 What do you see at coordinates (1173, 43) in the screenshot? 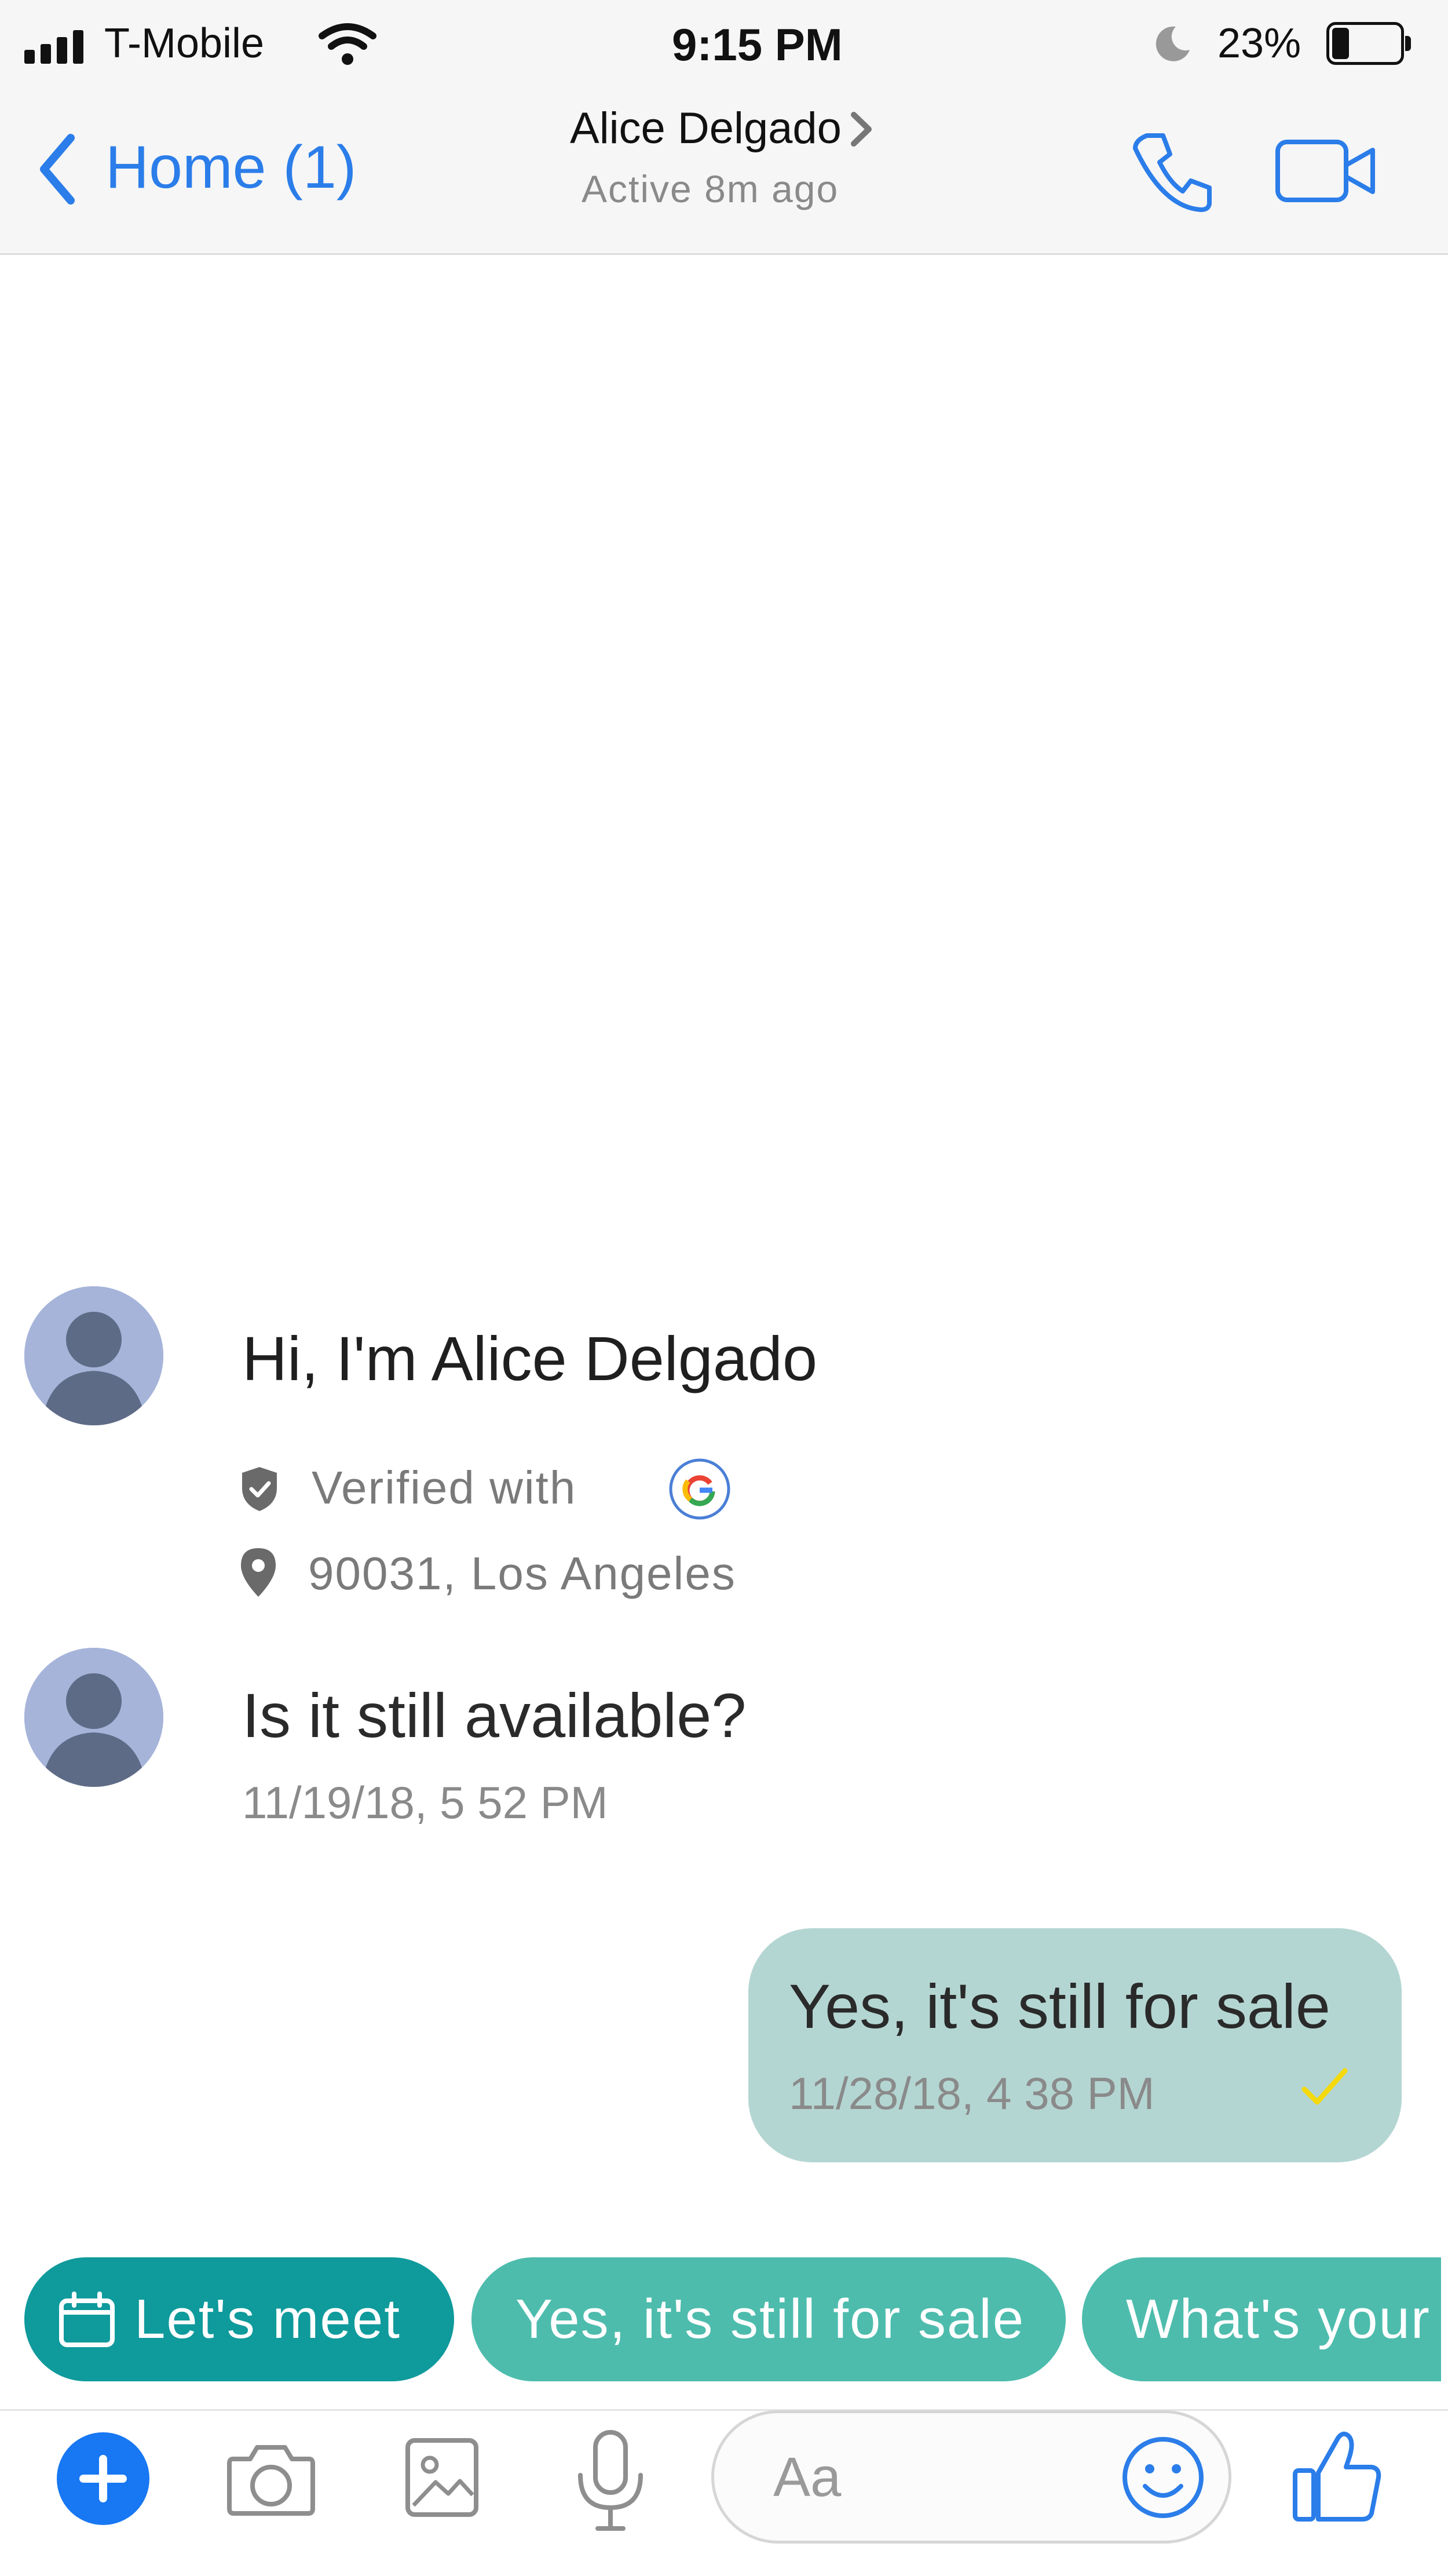
I see `moon-icon` at bounding box center [1173, 43].